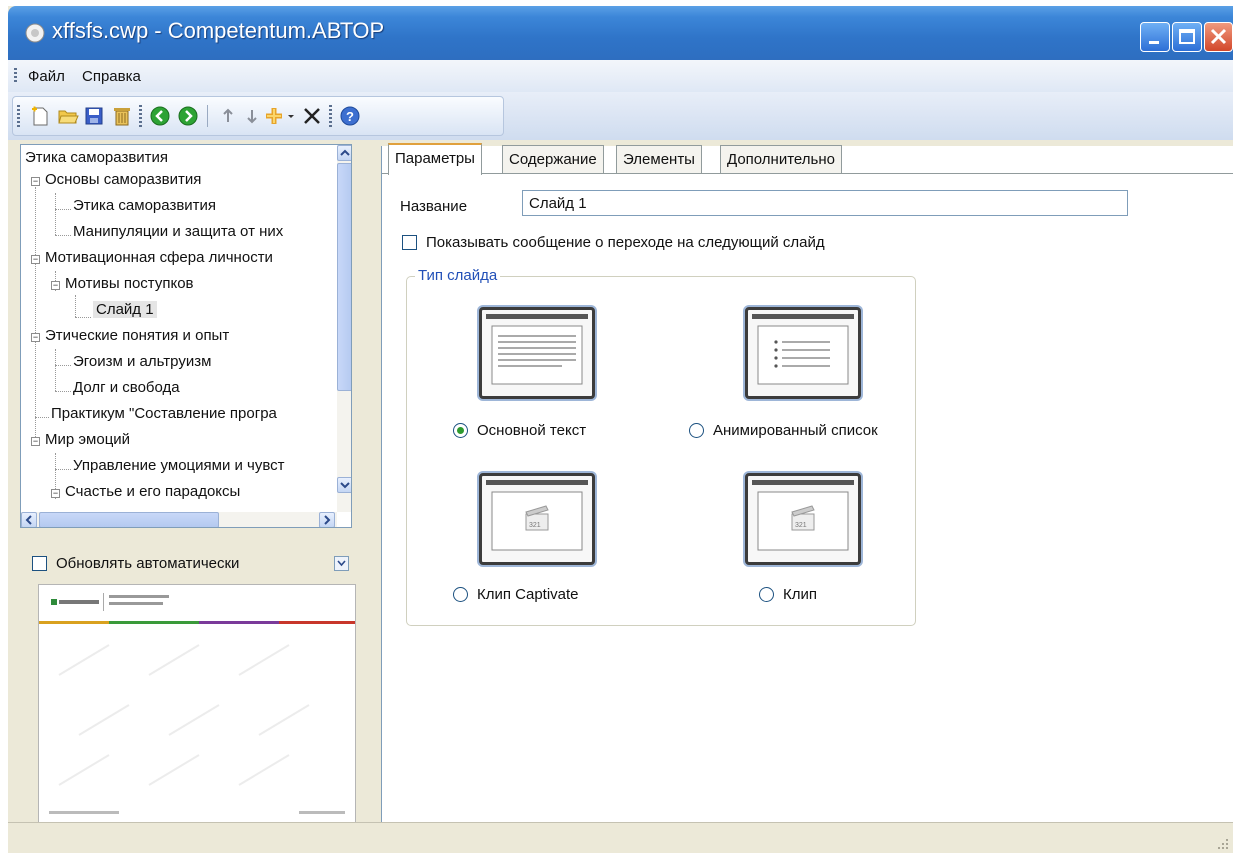 Image resolution: width=1233 pixels, height=853 pixels. Describe the element at coordinates (803, 519) in the screenshot. I see `slide-type-clip-thumb: 321` at that location.